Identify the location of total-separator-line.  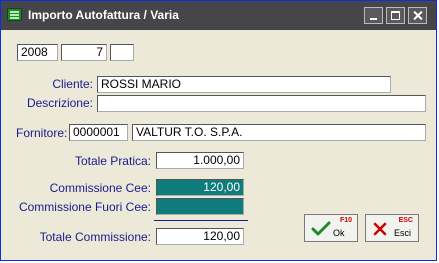
(201, 220).